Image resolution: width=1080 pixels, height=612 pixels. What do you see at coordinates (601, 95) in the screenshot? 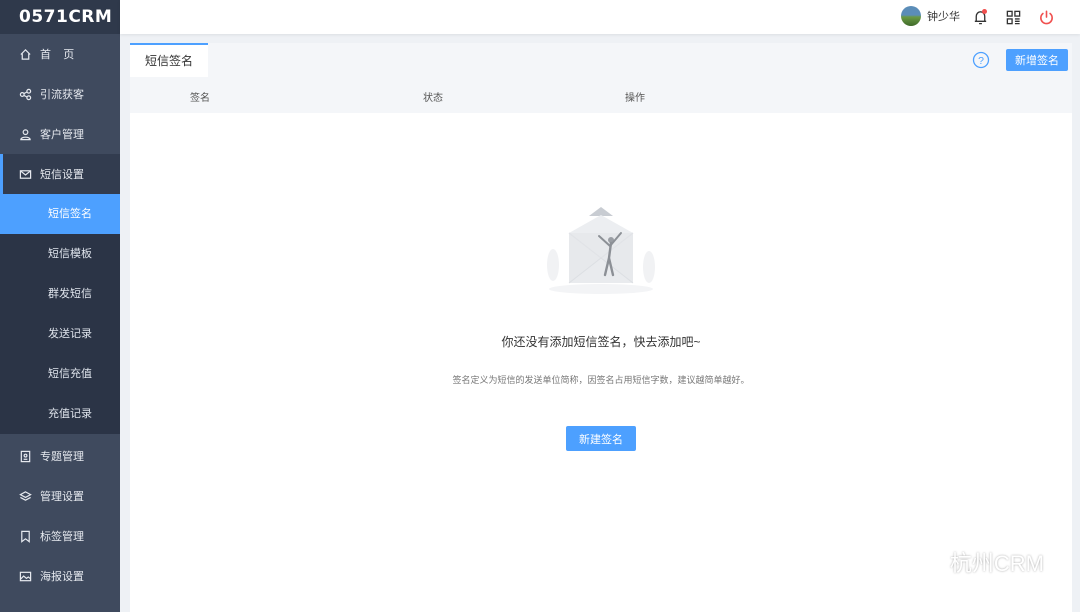
I see `table-header: 签名 状态 操作` at bounding box center [601, 95].